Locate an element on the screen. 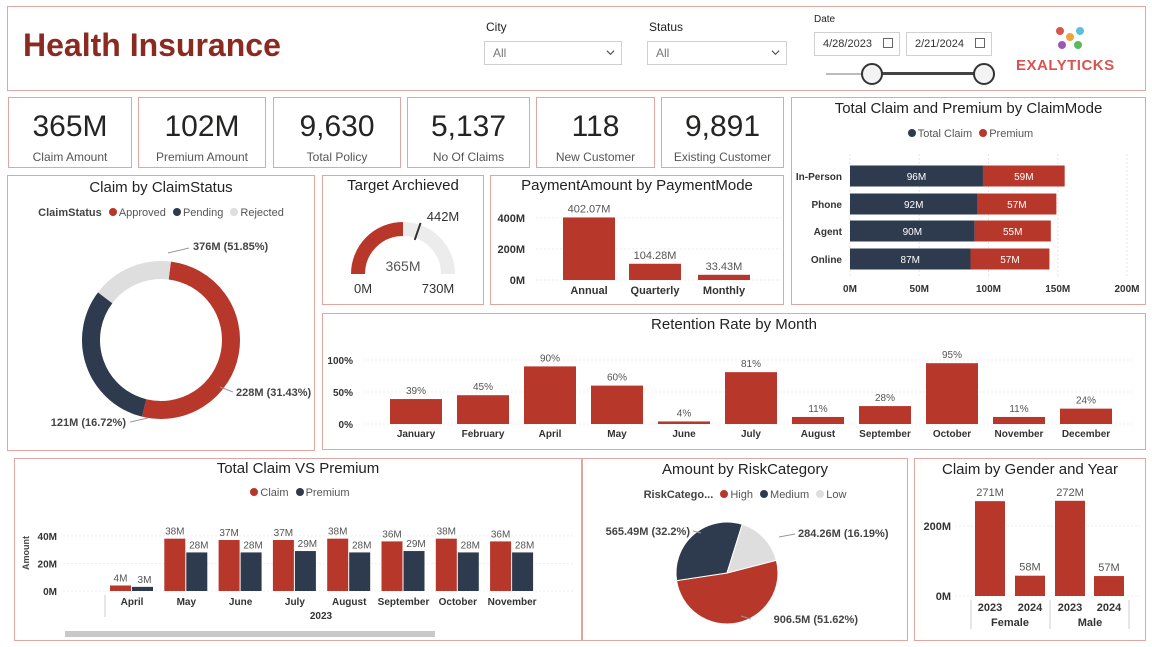 The image size is (1152, 647). date-start-input: 4/28/2023 is located at coordinates (857, 44).